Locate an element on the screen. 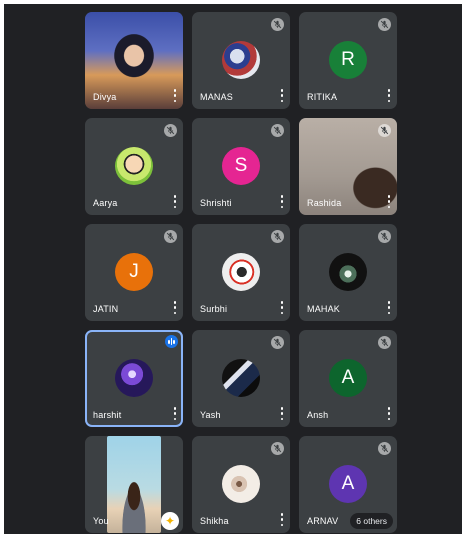  participant-name: Shrishti is located at coordinates (216, 203).